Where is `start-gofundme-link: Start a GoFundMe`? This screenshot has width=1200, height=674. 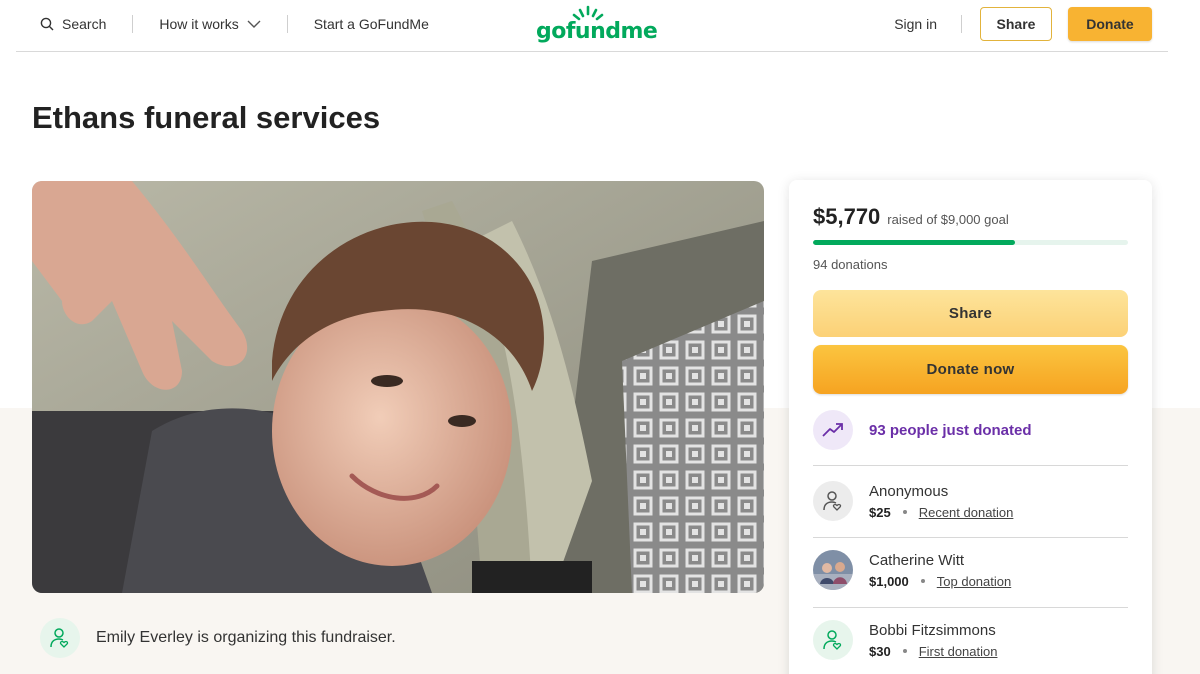
start-gofundme-link: Start a GoFundMe is located at coordinates (371, 24).